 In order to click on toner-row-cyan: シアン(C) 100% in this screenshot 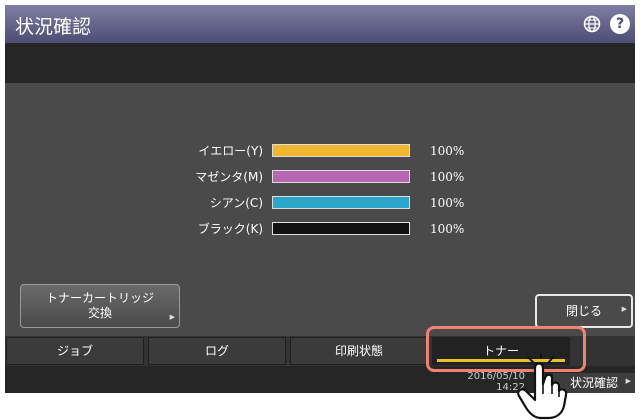, I will do `click(320, 203)`.